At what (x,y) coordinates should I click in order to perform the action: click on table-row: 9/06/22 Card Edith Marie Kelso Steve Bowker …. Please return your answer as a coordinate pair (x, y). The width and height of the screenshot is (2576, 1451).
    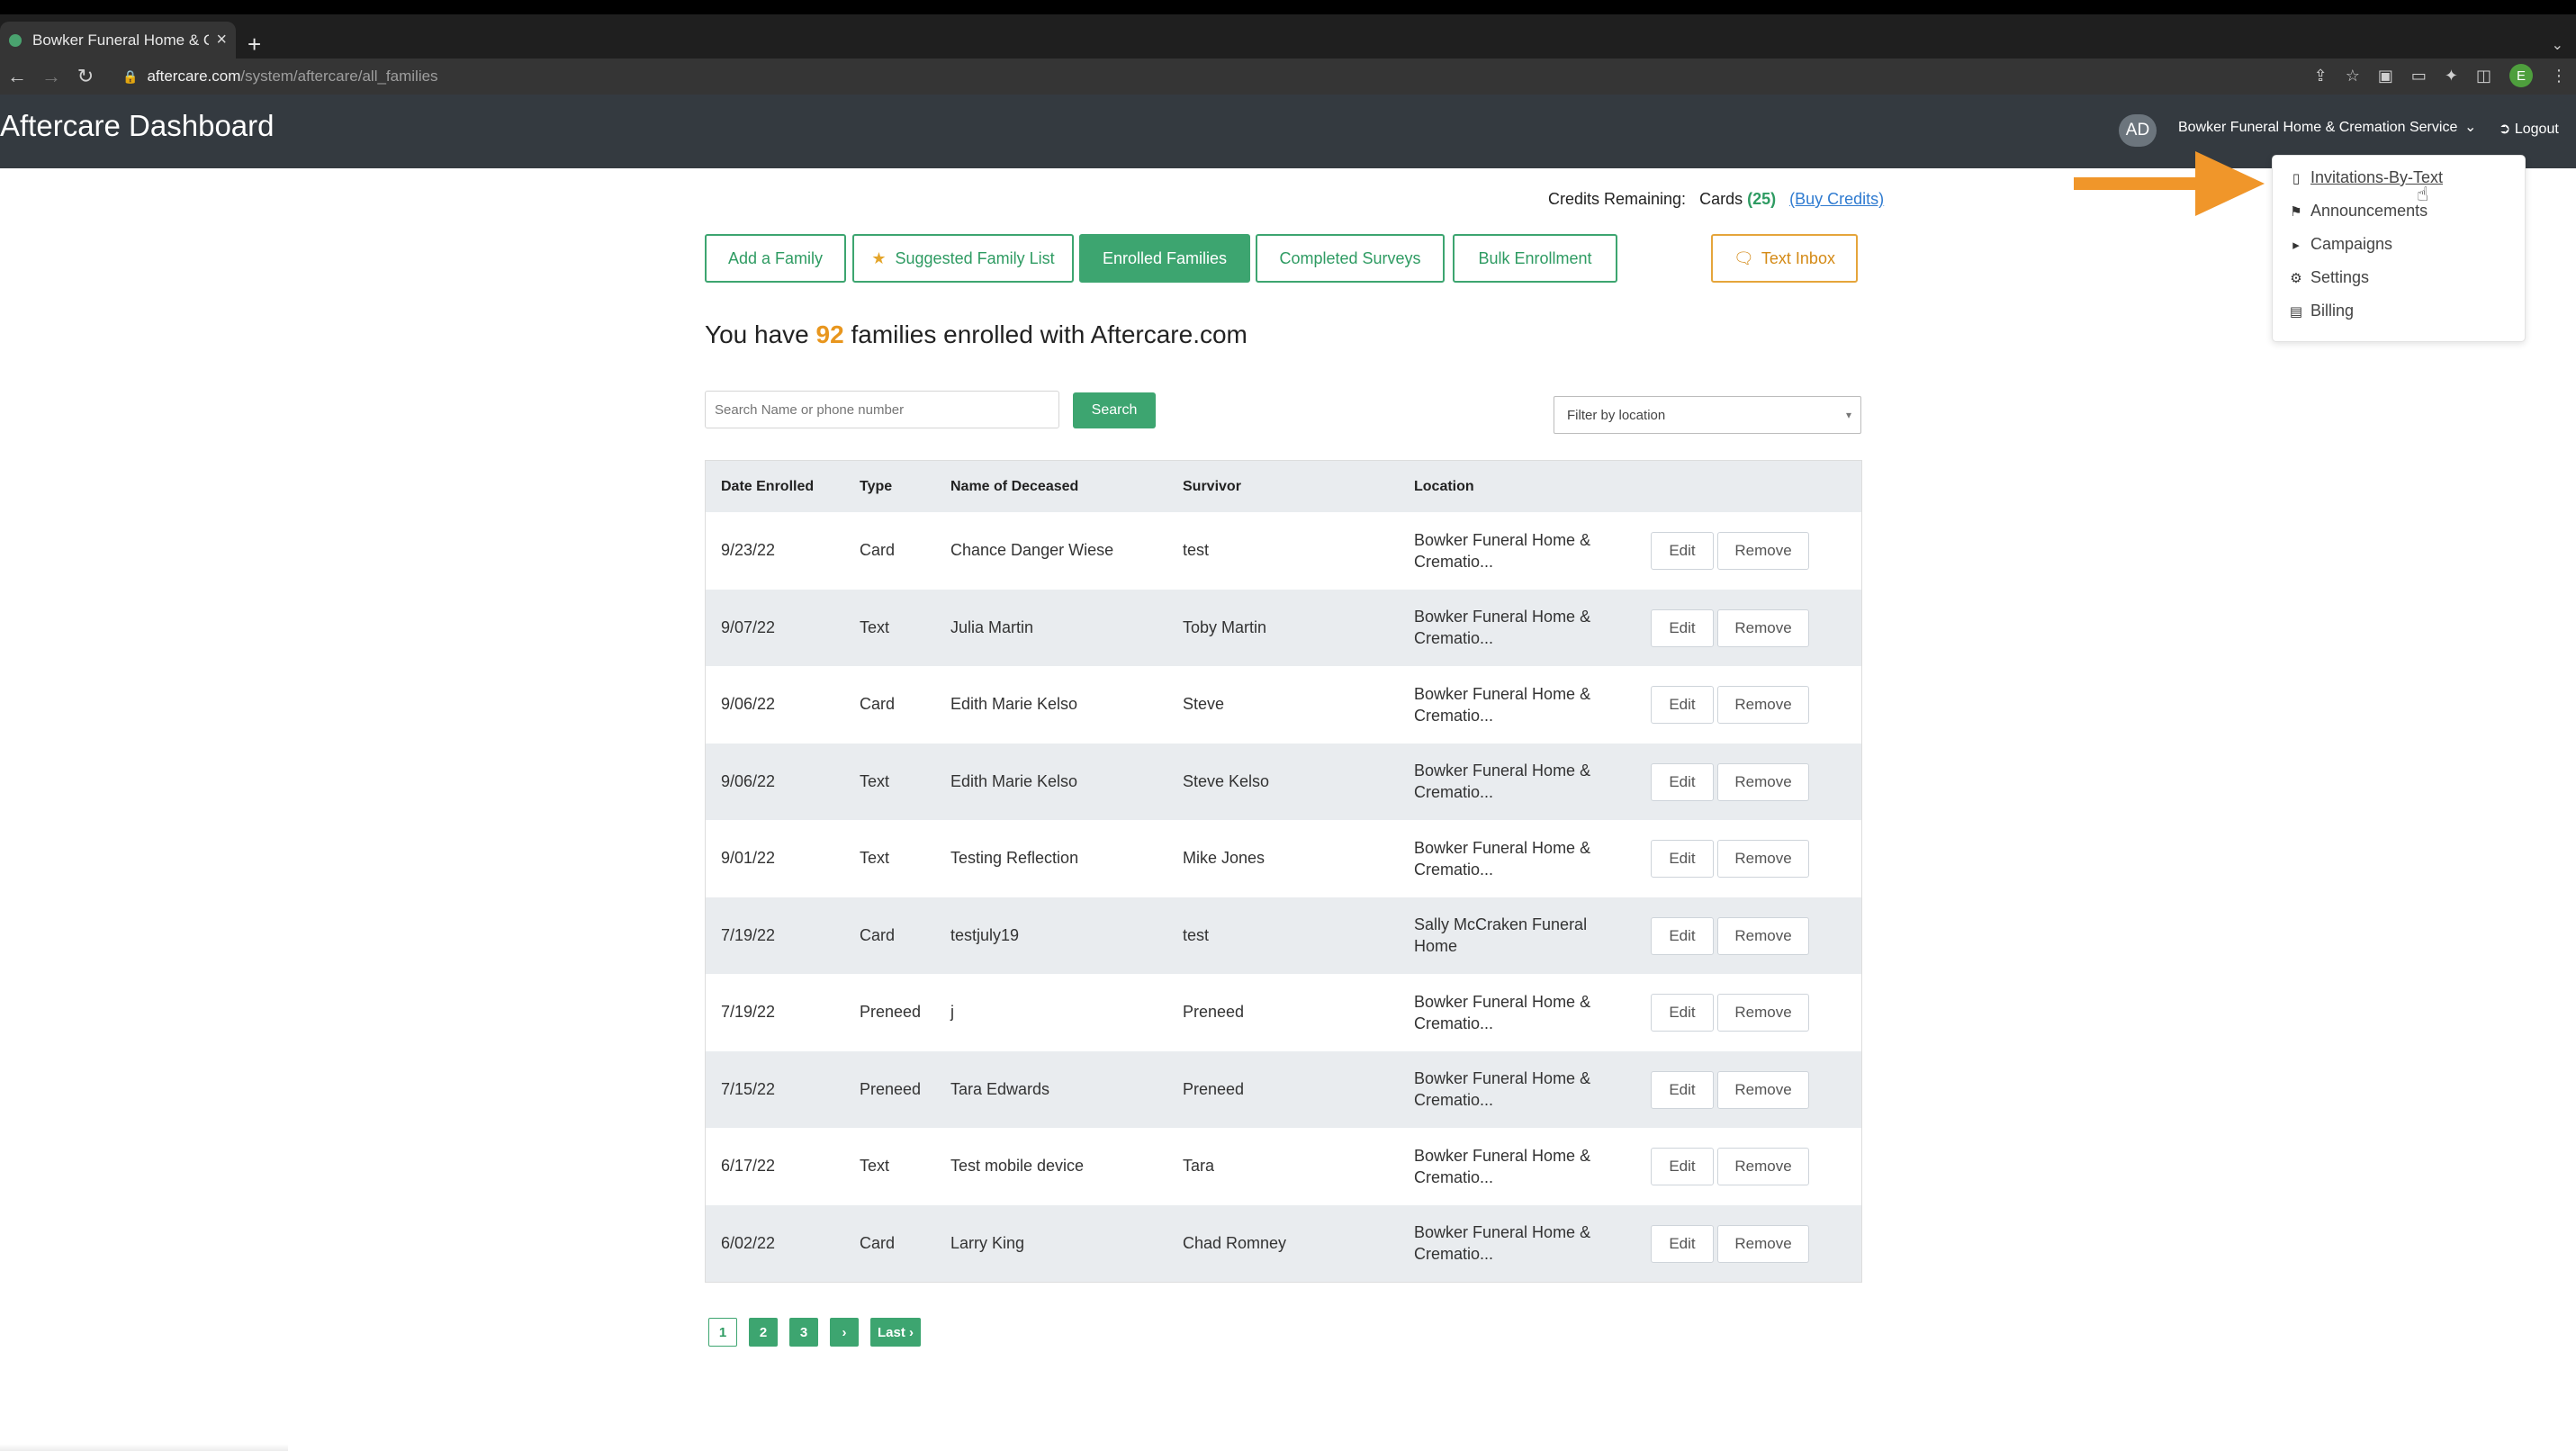
    Looking at the image, I should click on (1283, 705).